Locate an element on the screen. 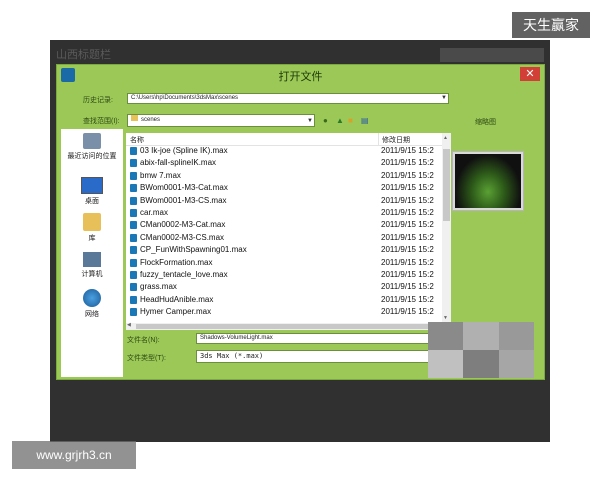  scroll-up-icon: ▲ is located at coordinates (445, 138).